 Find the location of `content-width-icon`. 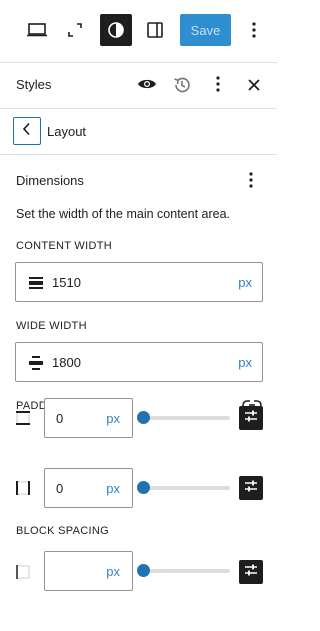

content-width-icon is located at coordinates (36, 283).